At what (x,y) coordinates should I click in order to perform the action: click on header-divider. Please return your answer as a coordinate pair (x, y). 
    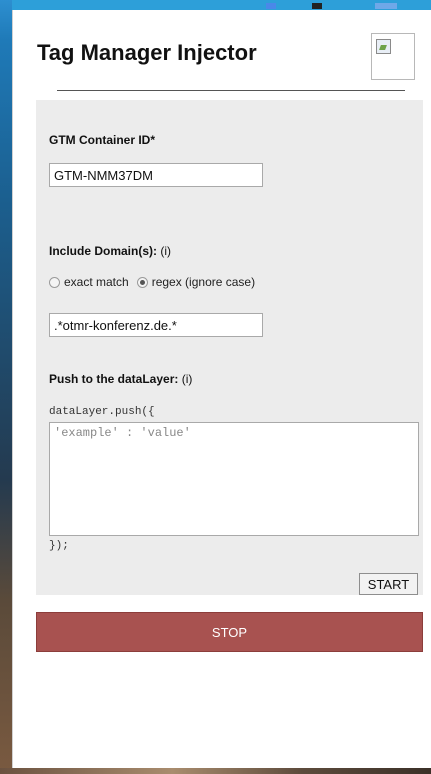
    Looking at the image, I should click on (231, 90).